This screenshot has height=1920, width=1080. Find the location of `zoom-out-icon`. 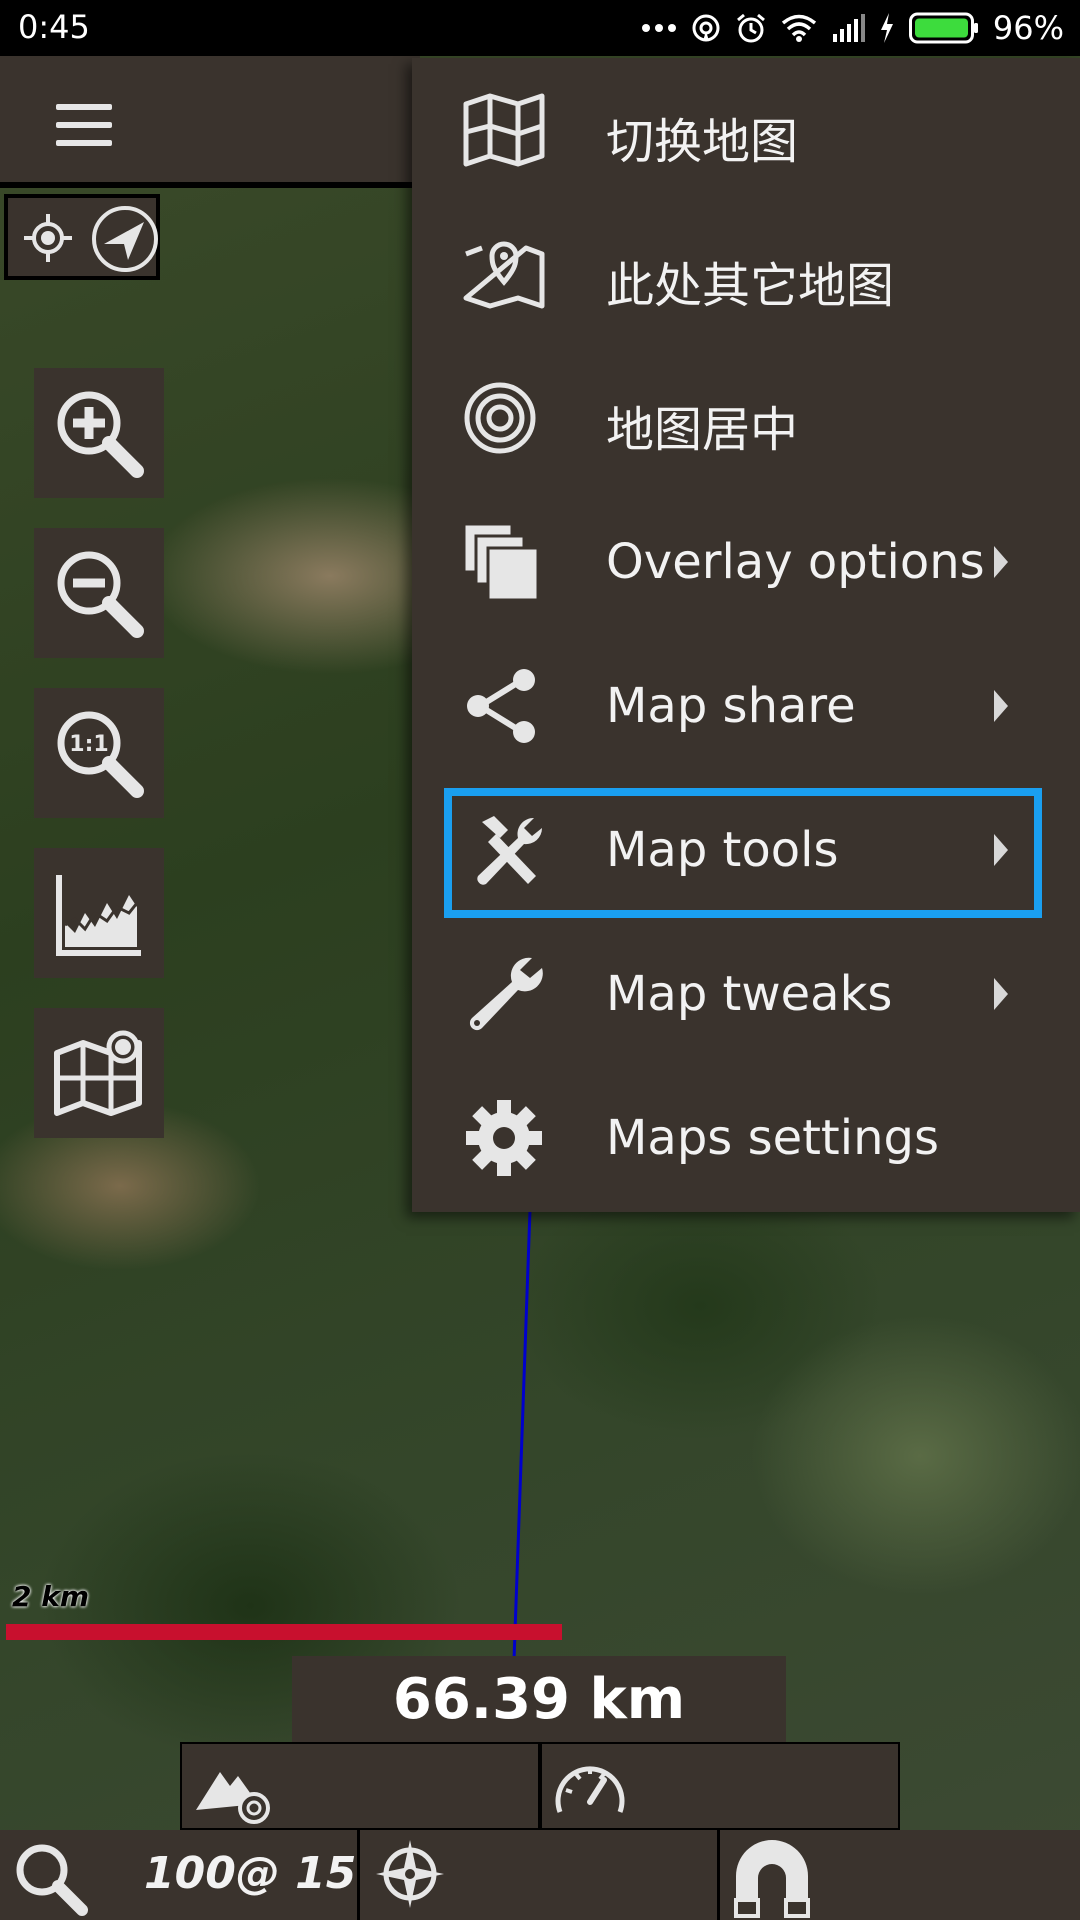

zoom-out-icon is located at coordinates (100, 594).